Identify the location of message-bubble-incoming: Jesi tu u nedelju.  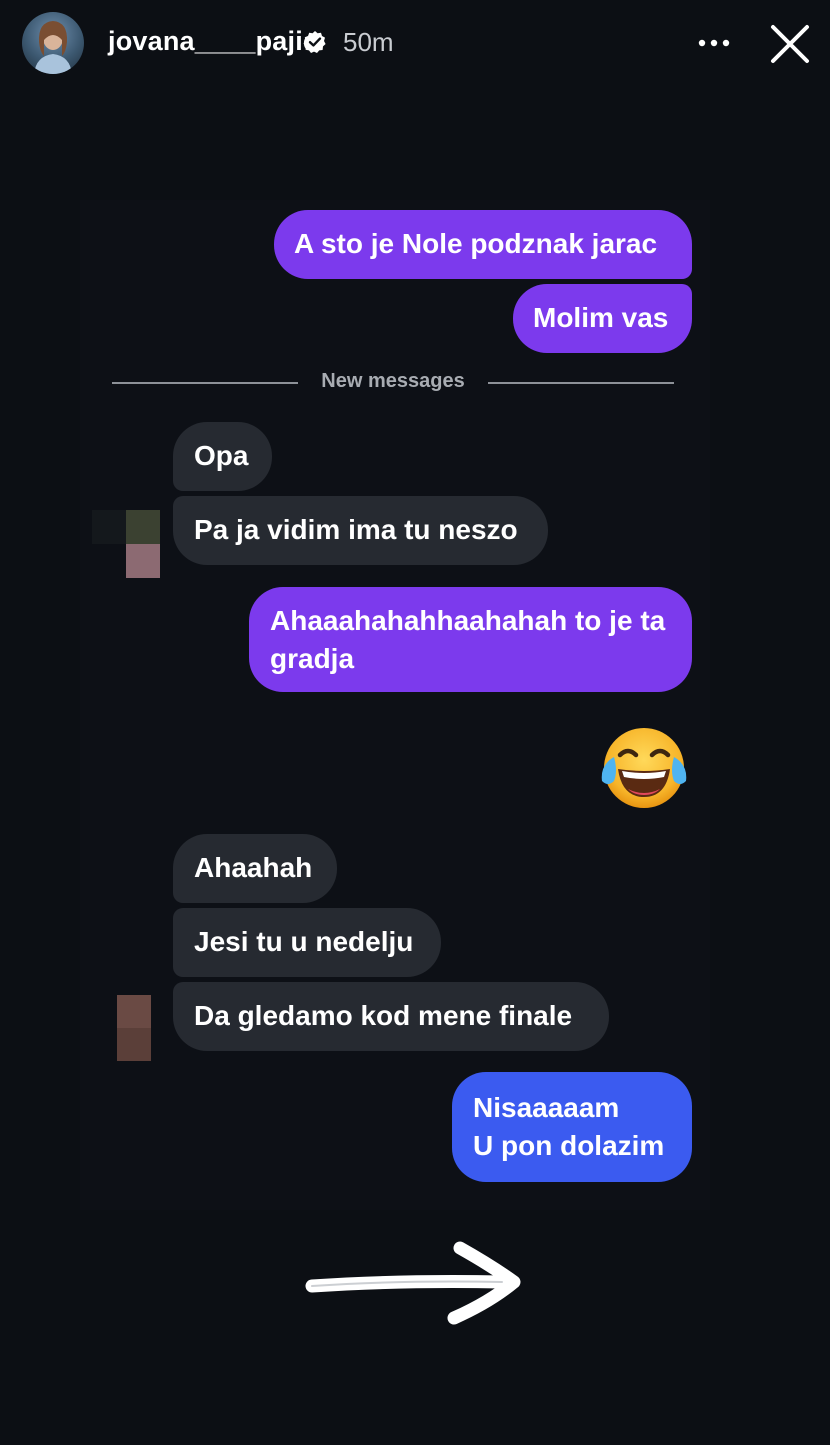
(307, 942).